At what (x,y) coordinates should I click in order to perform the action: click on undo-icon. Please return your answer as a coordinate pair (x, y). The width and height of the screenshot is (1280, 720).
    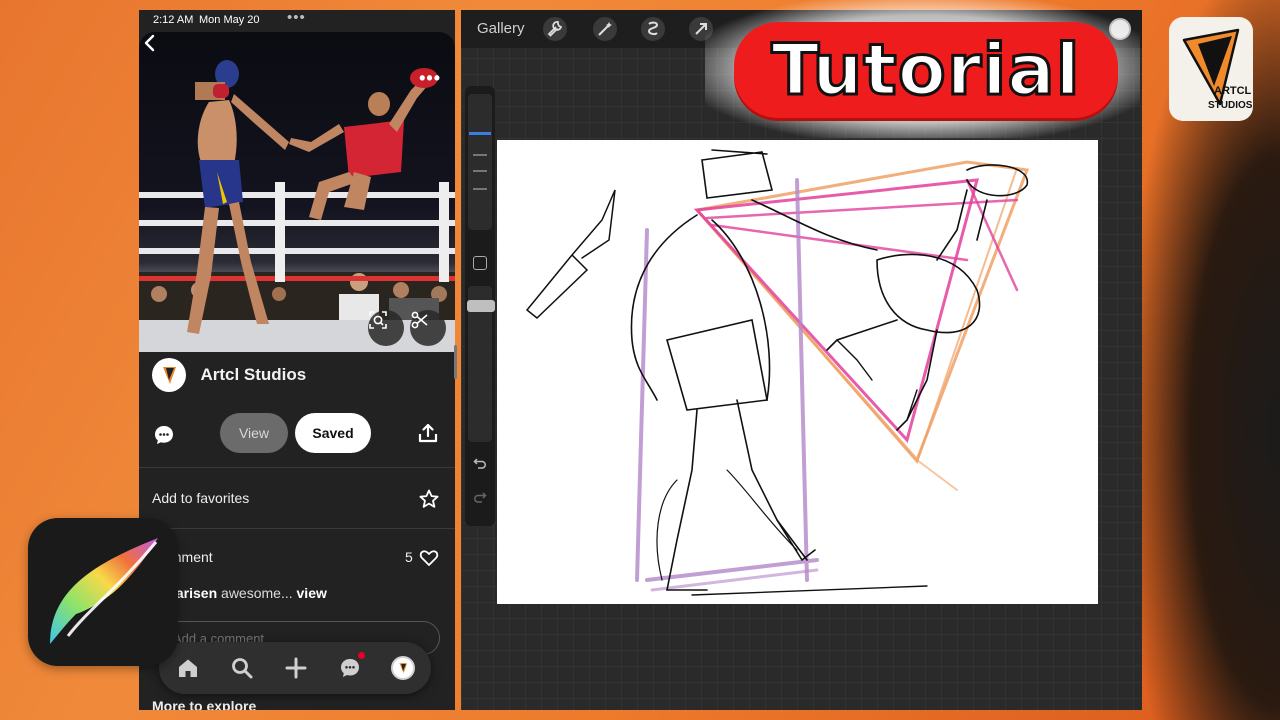
    Looking at the image, I should click on (480, 463).